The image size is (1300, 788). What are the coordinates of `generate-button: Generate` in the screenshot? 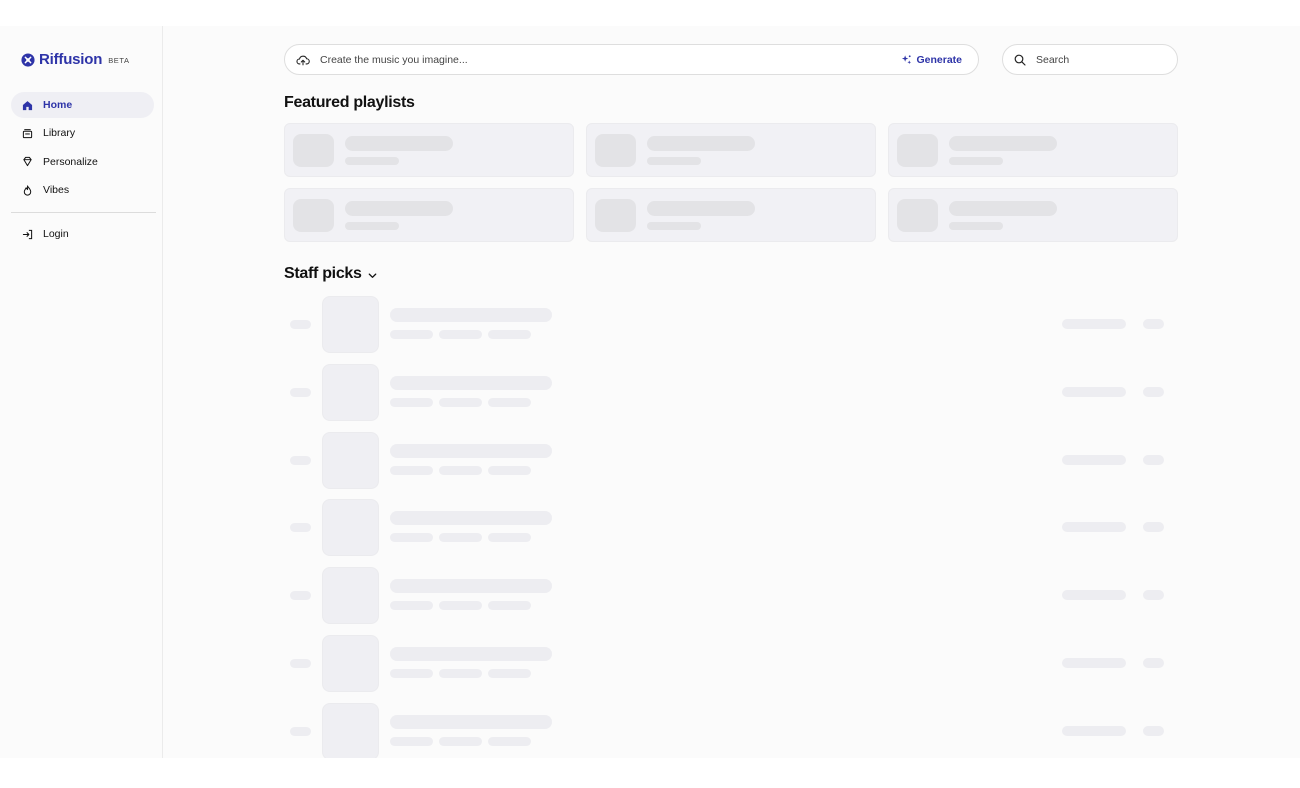 It's located at (931, 60).